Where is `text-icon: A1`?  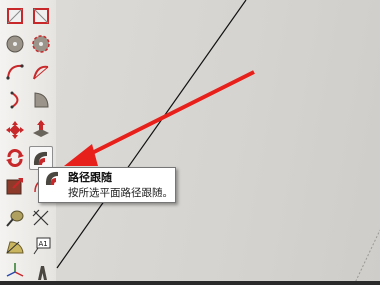 text-icon: A1 is located at coordinates (42, 246).